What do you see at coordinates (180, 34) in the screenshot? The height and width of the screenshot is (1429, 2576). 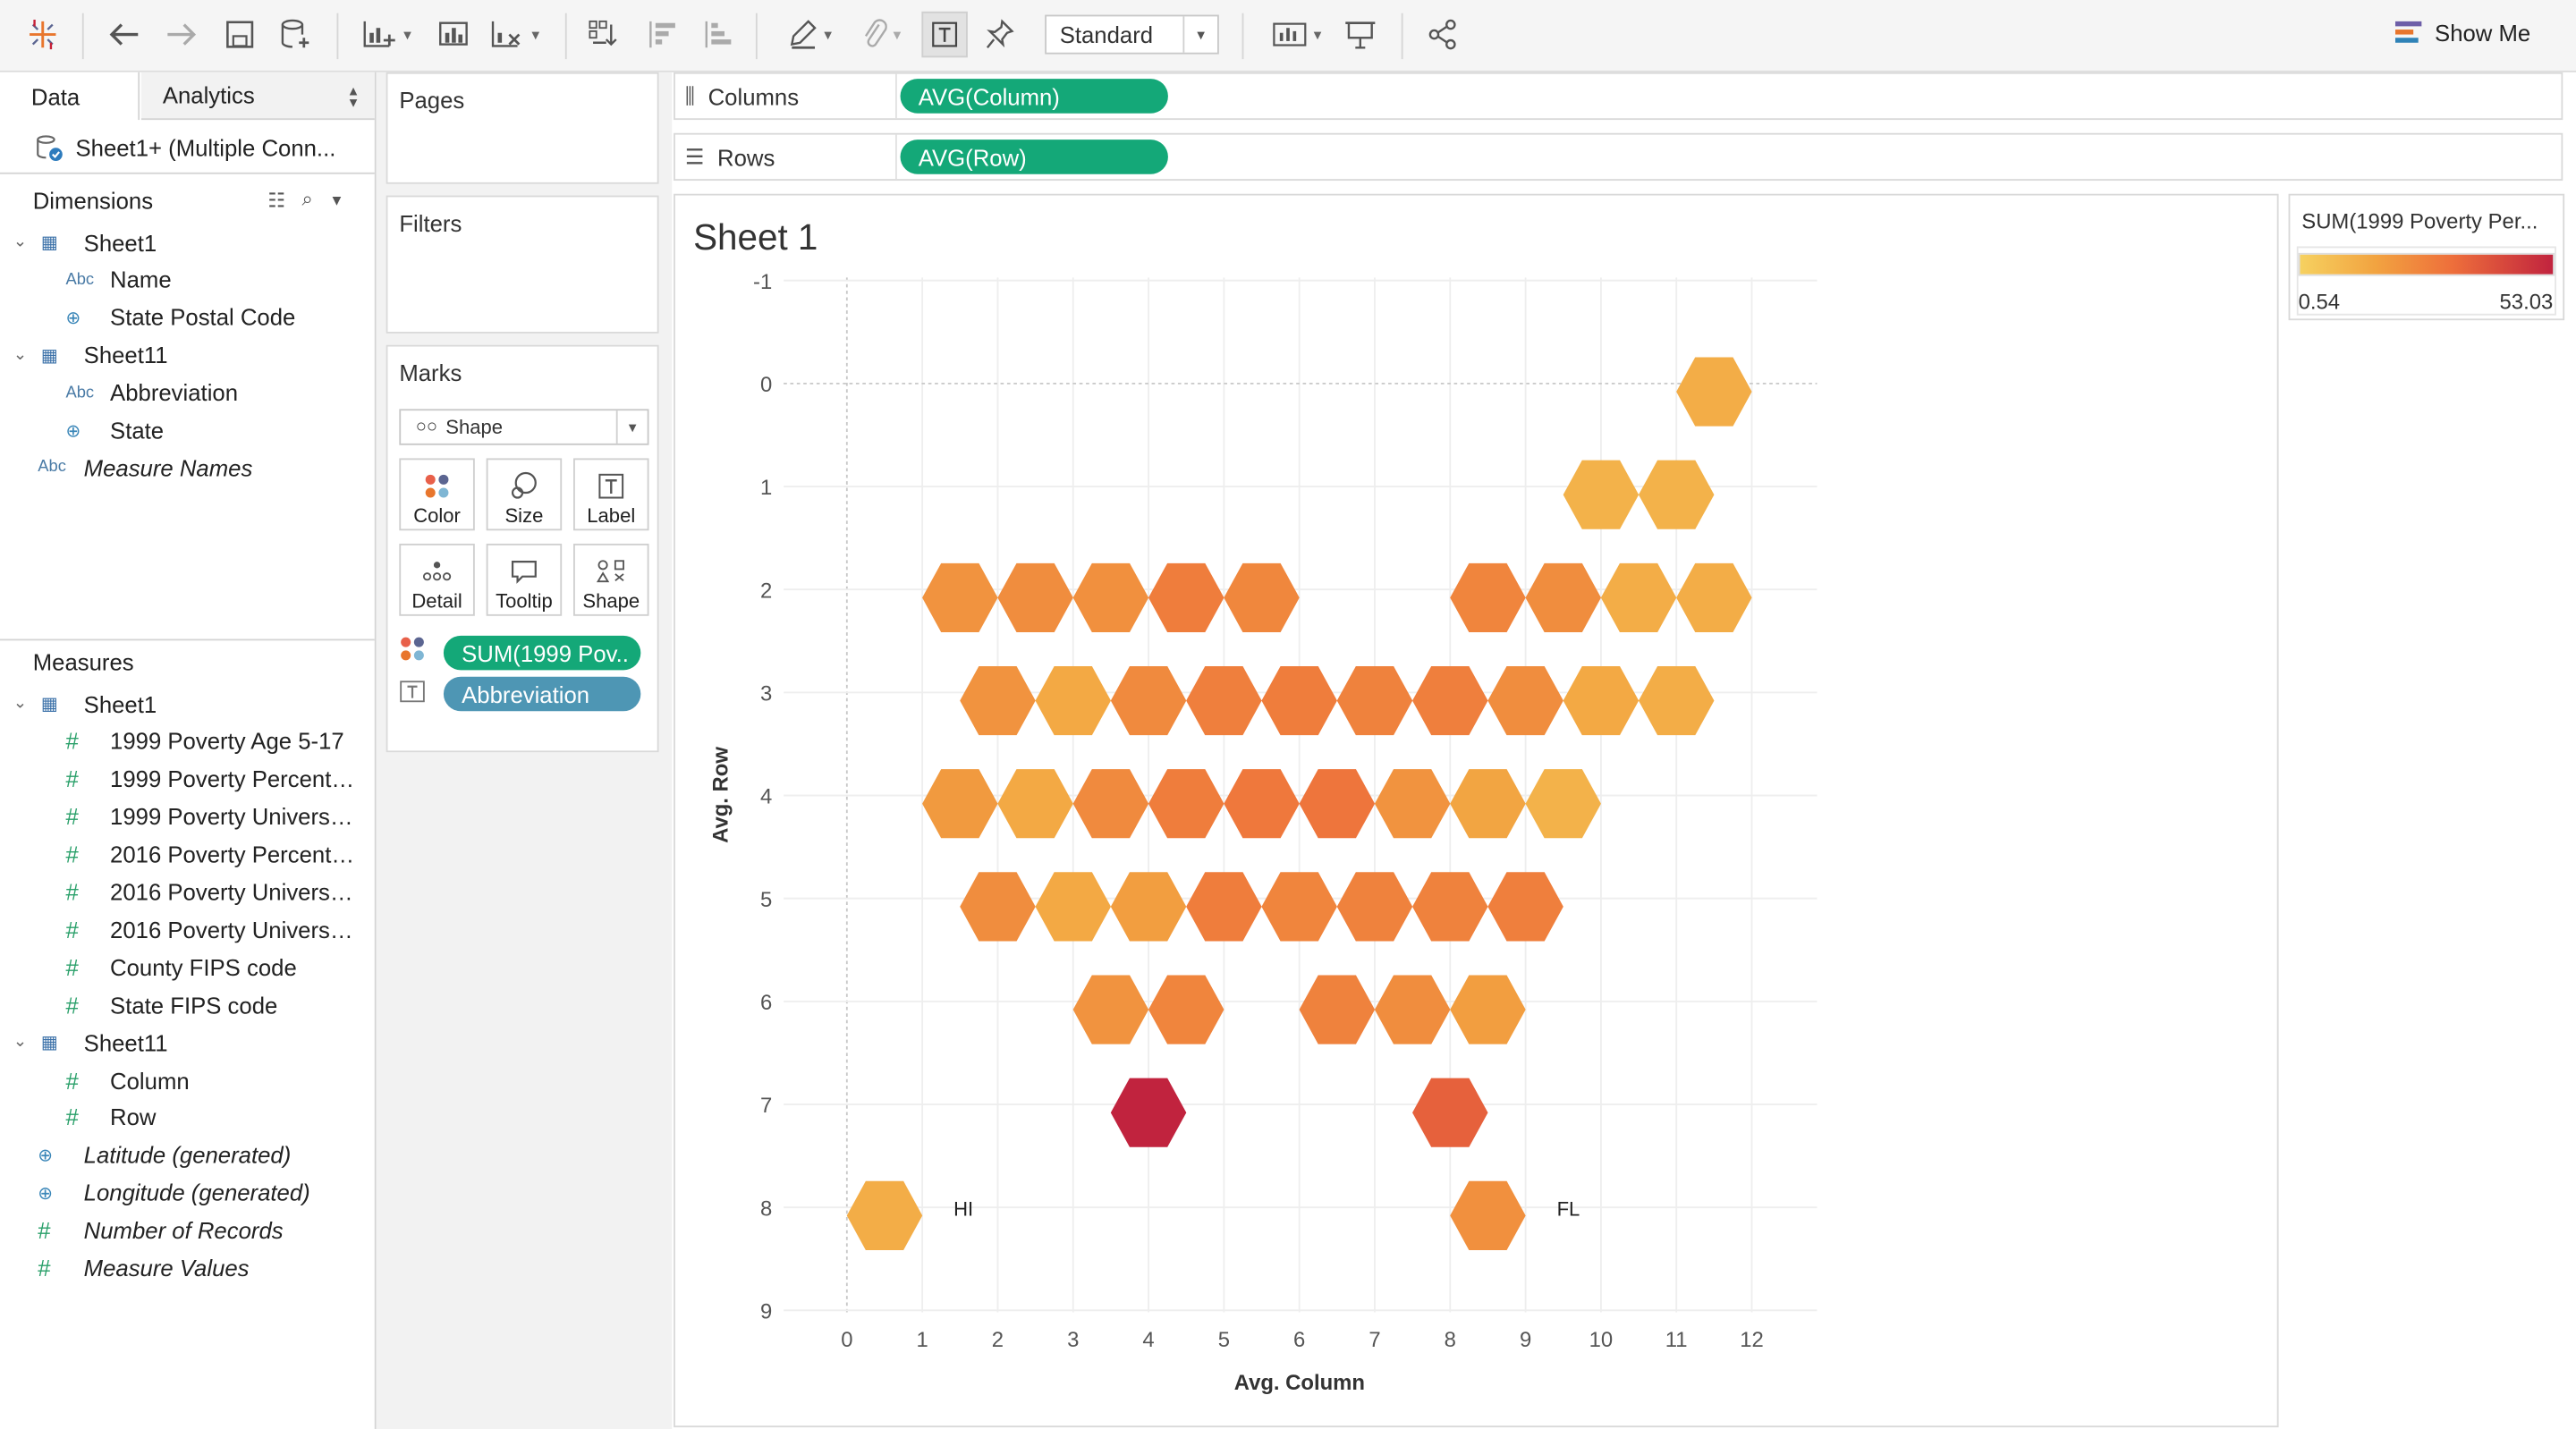 I see `redo-icon` at bounding box center [180, 34].